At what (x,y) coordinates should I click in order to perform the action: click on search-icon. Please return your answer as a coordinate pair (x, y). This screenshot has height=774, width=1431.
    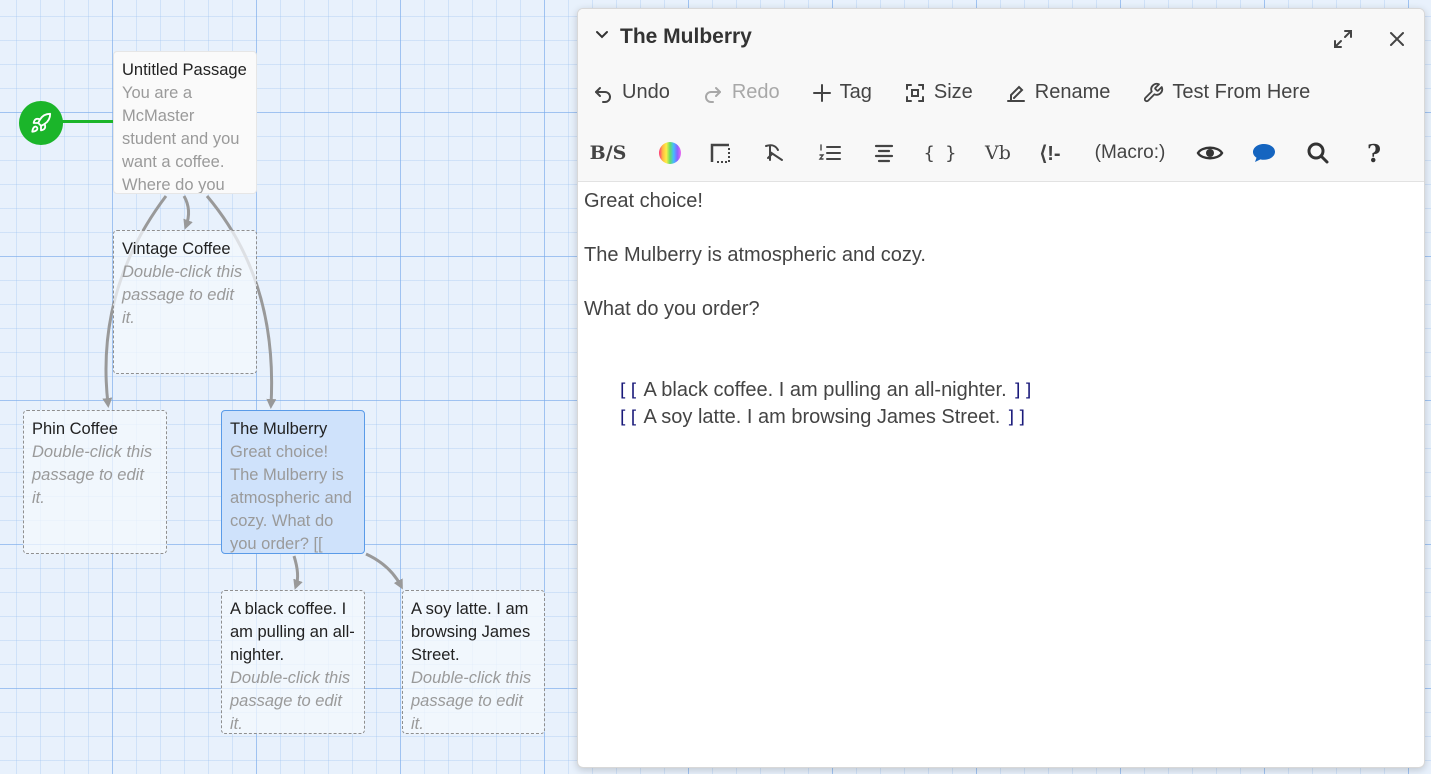
    Looking at the image, I should click on (1318, 153).